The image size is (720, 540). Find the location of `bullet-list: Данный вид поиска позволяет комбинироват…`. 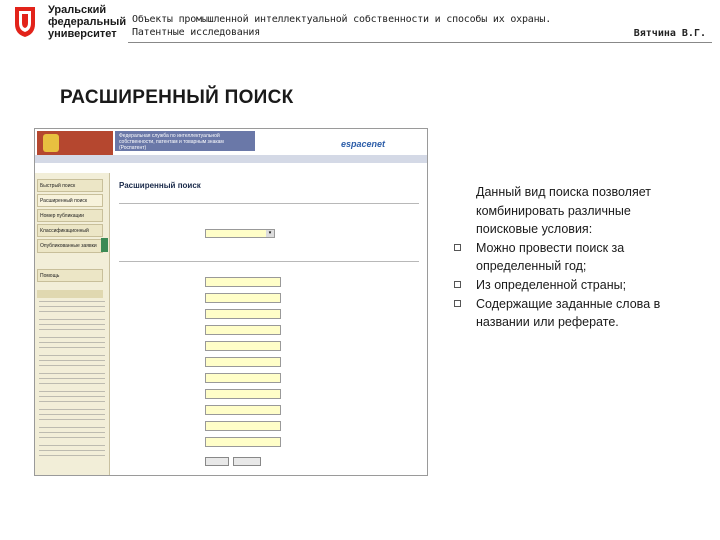

bullet-list: Данный вид поиска позволяет комбинироват… is located at coordinates (585, 257).